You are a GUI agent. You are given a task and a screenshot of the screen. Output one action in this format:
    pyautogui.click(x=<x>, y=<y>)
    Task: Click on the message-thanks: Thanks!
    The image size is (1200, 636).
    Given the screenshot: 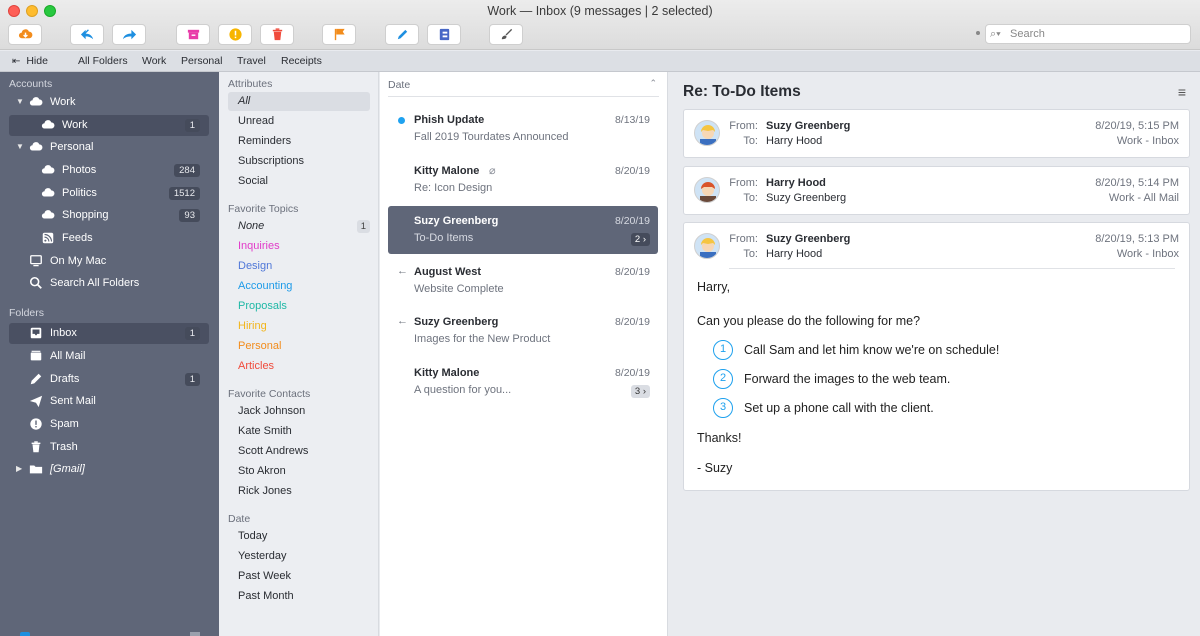 What is the action you would take?
    pyautogui.click(x=719, y=438)
    